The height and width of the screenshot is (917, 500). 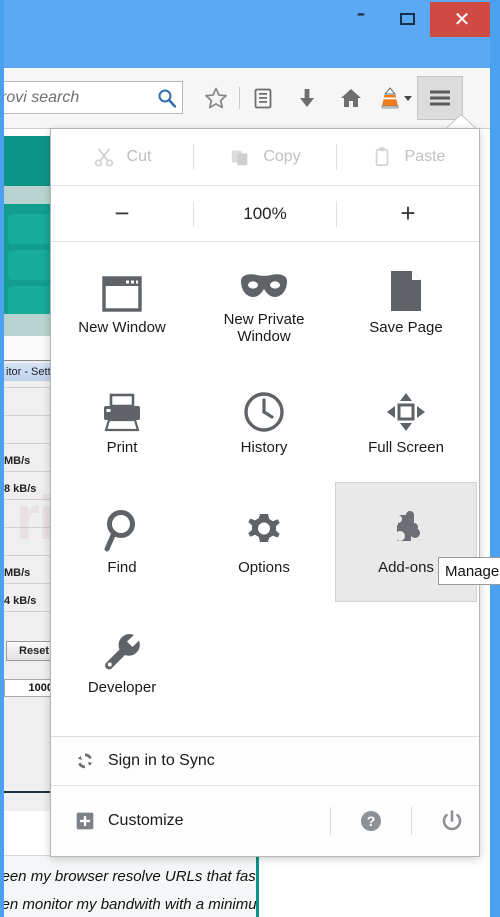 I want to click on mask-icon, so click(x=264, y=282).